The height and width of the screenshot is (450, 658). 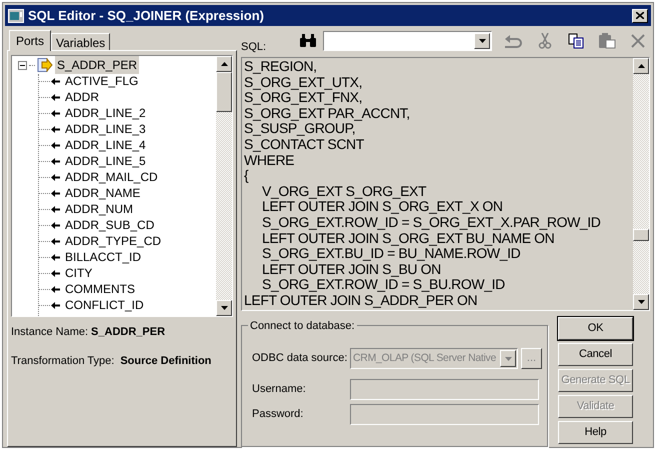 I want to click on window-title: SQL Editor - SQ_JOINER (Expression), so click(x=146, y=15).